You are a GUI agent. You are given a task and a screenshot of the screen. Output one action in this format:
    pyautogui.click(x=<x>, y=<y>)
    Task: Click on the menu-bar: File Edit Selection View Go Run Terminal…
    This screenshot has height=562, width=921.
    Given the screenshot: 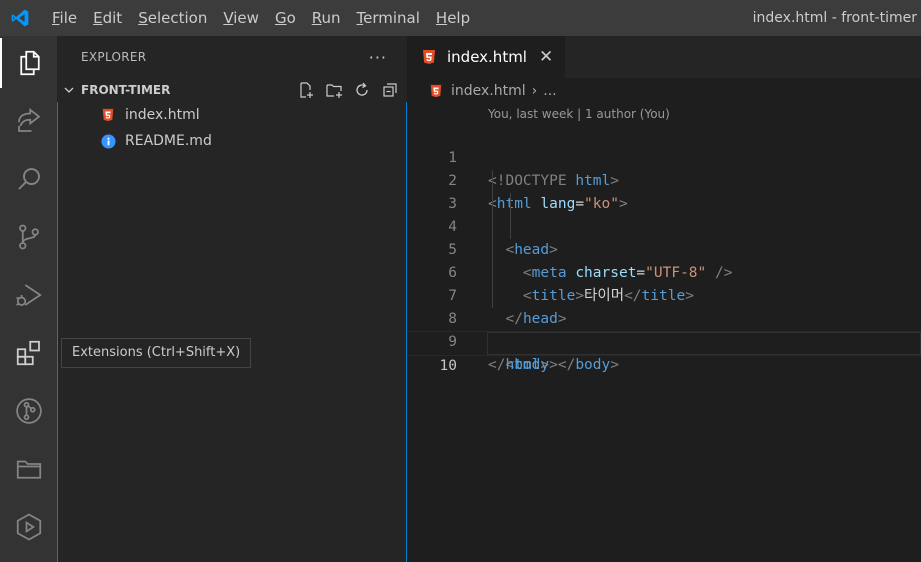 What is the action you would take?
    pyautogui.click(x=261, y=18)
    